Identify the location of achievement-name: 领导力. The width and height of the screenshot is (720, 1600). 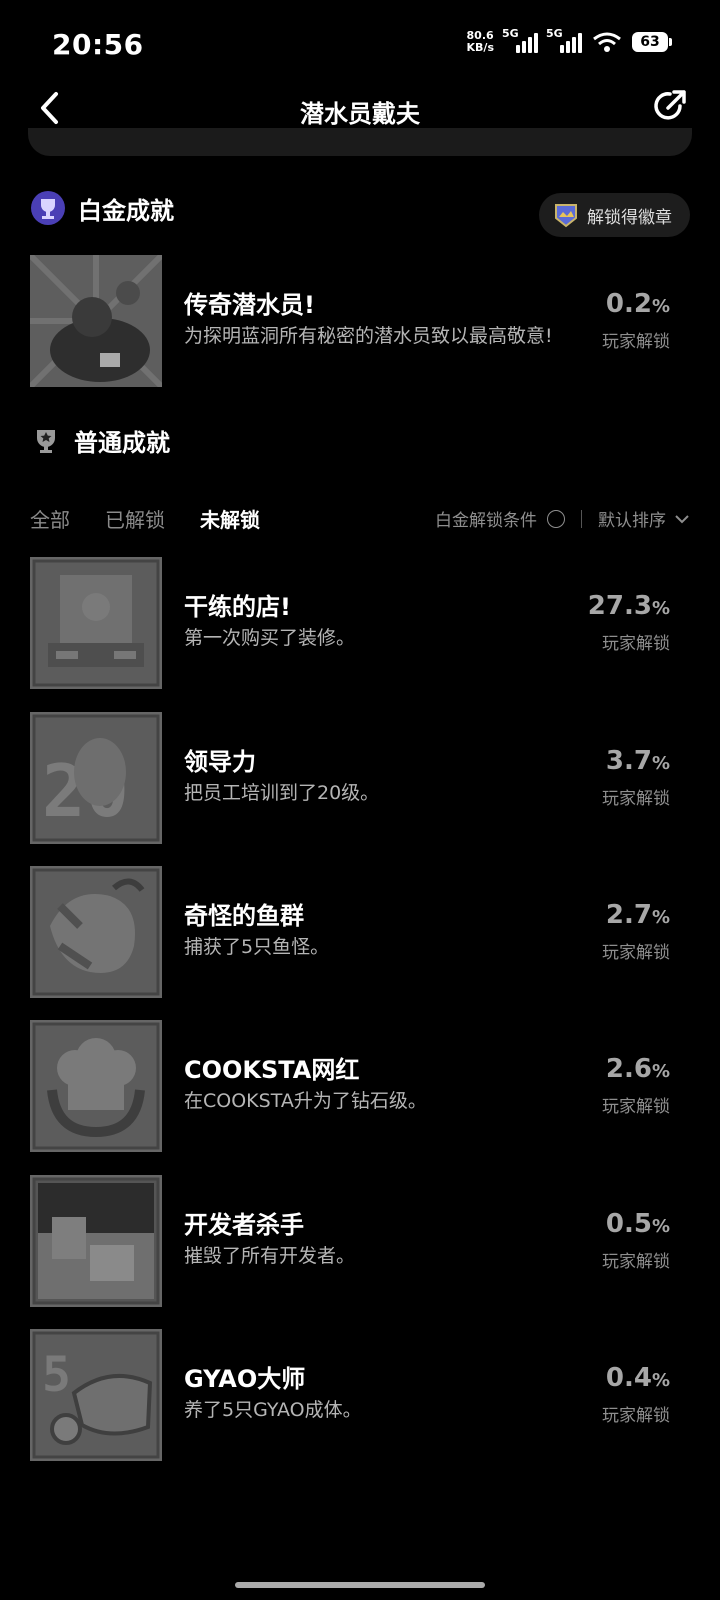
(220, 762).